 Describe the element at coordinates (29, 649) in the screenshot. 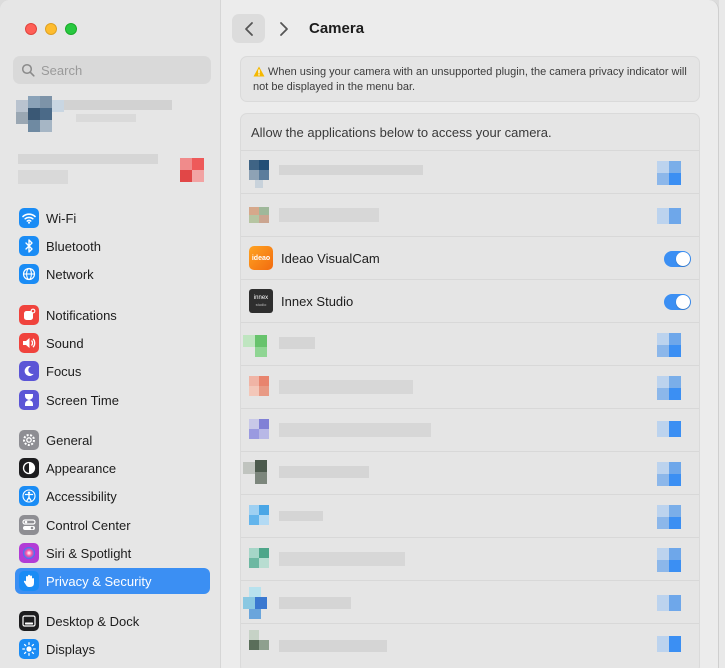

I see `sun-icon` at that location.